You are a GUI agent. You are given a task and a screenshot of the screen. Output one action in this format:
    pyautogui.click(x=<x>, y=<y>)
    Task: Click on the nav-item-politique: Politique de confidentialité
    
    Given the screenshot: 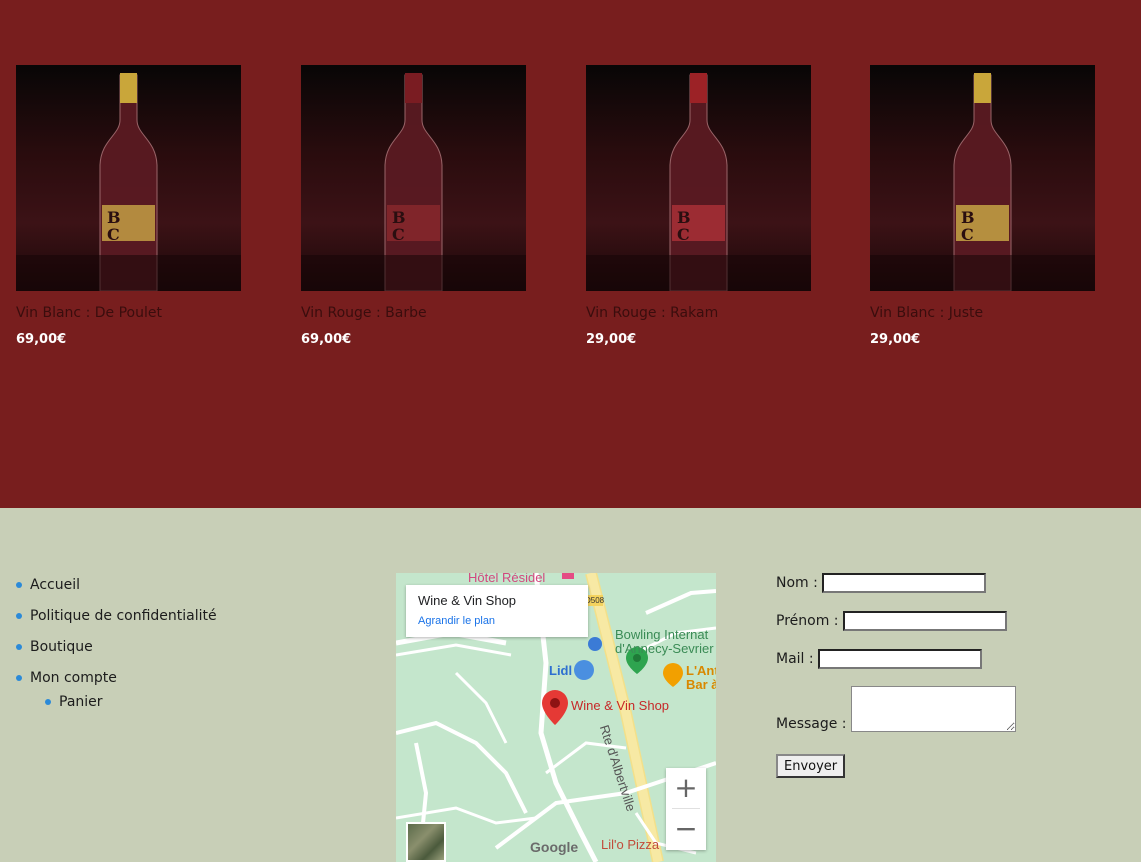 What is the action you would take?
    pyautogui.click(x=116, y=616)
    